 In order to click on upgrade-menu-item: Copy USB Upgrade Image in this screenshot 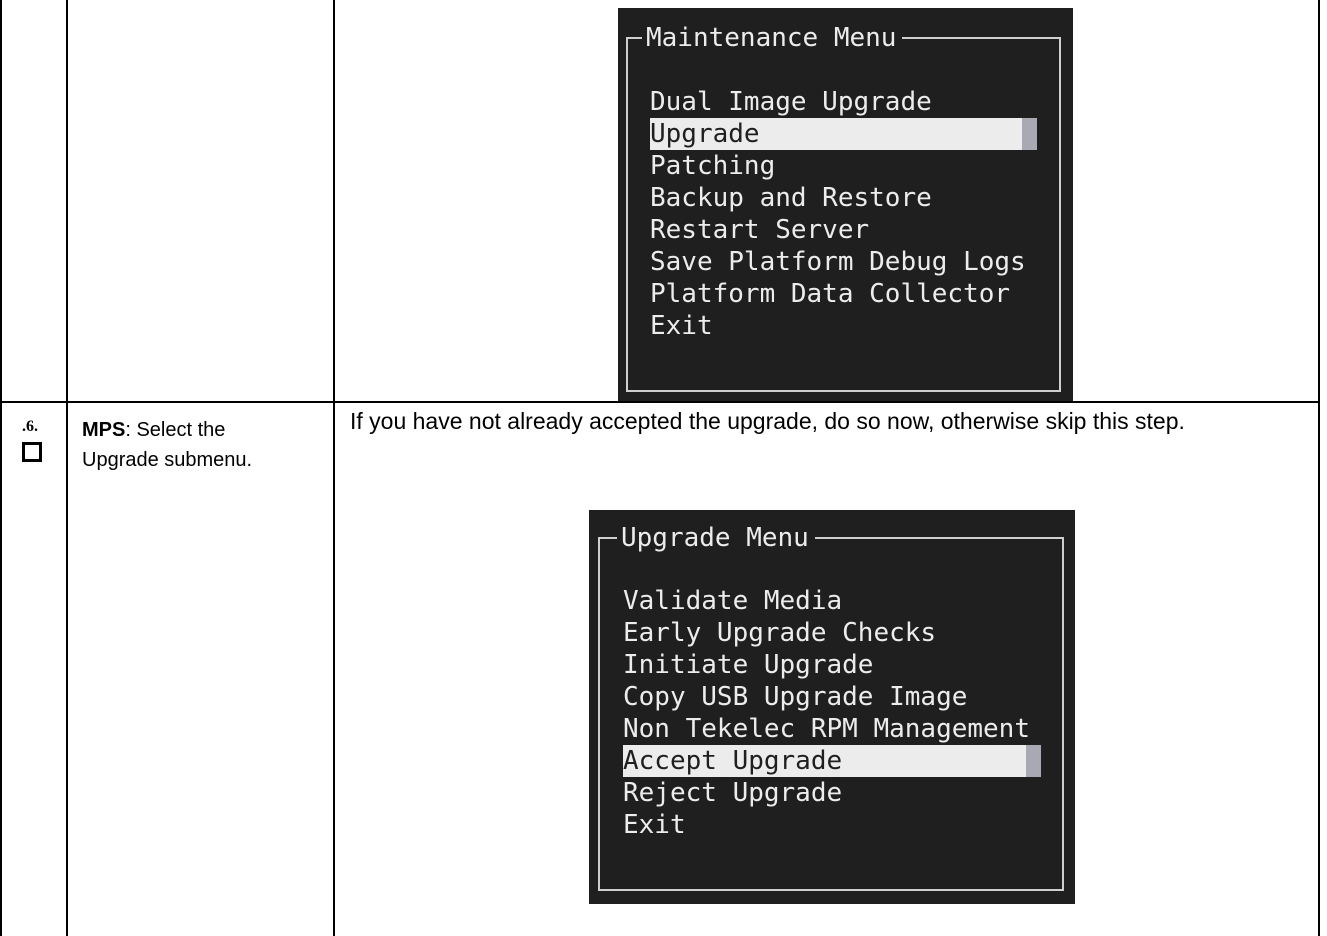, I will do `click(832, 697)`.